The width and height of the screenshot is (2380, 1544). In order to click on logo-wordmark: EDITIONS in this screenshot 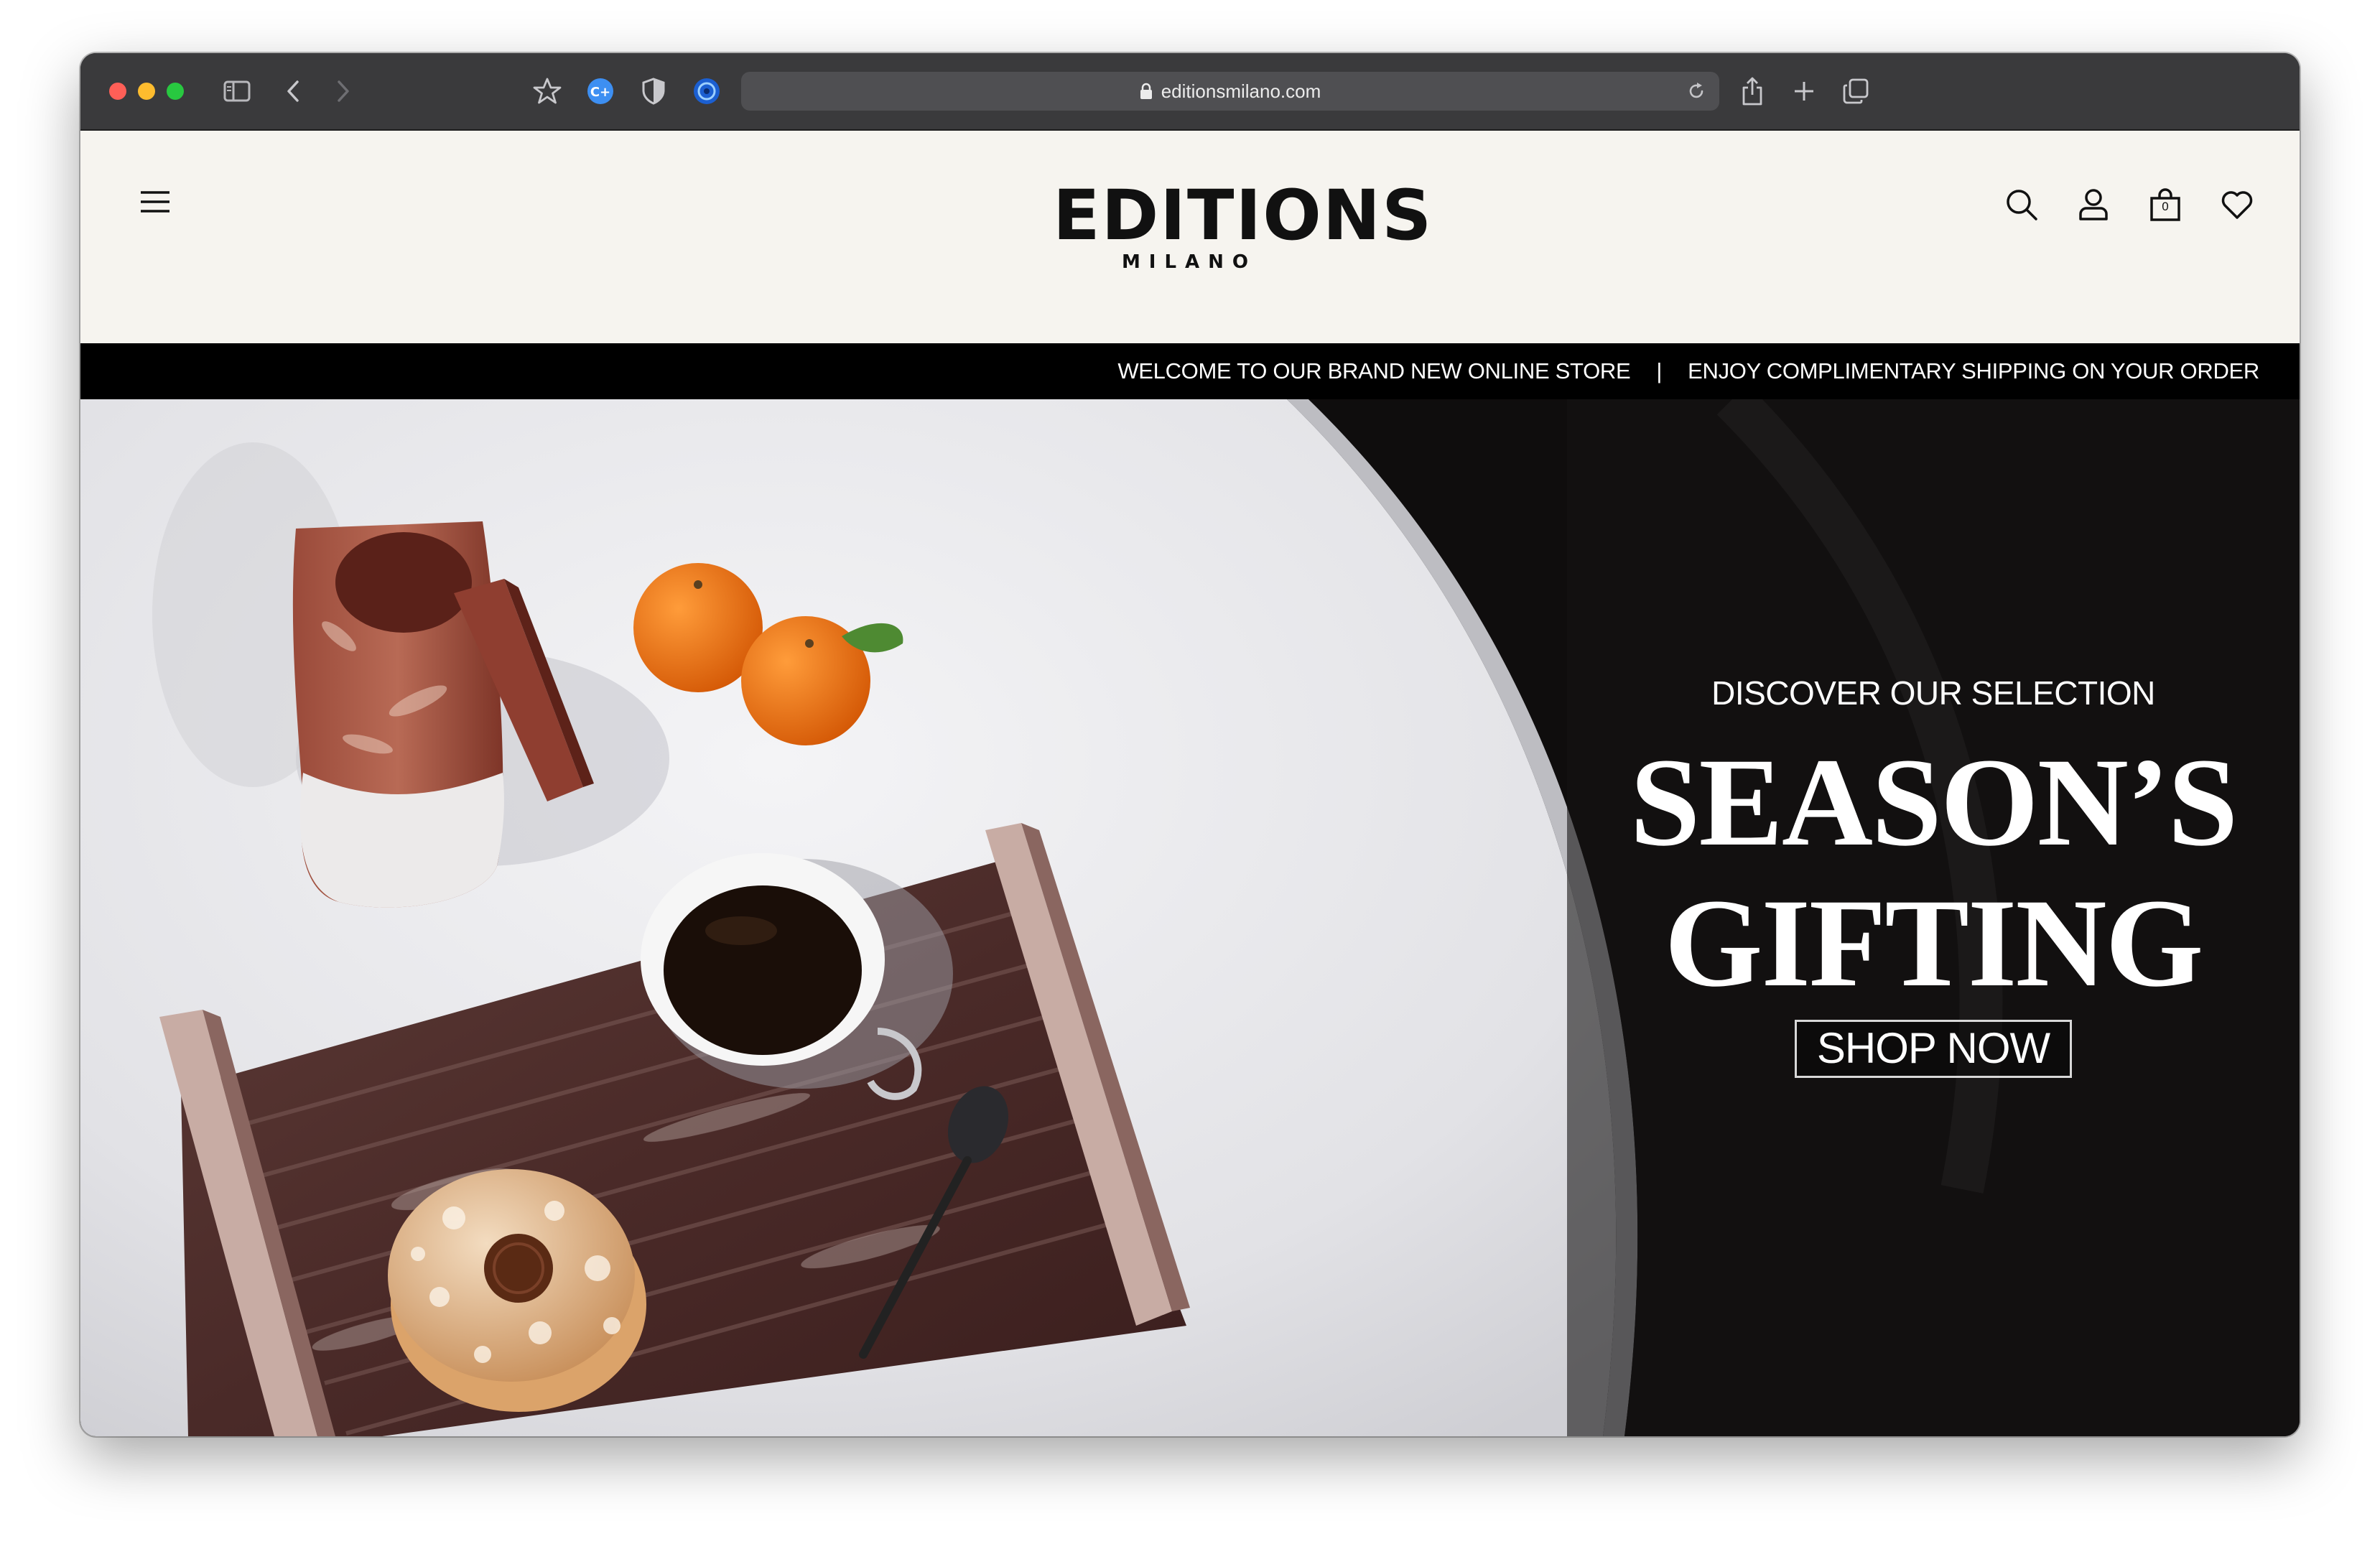, I will do `click(1243, 216)`.